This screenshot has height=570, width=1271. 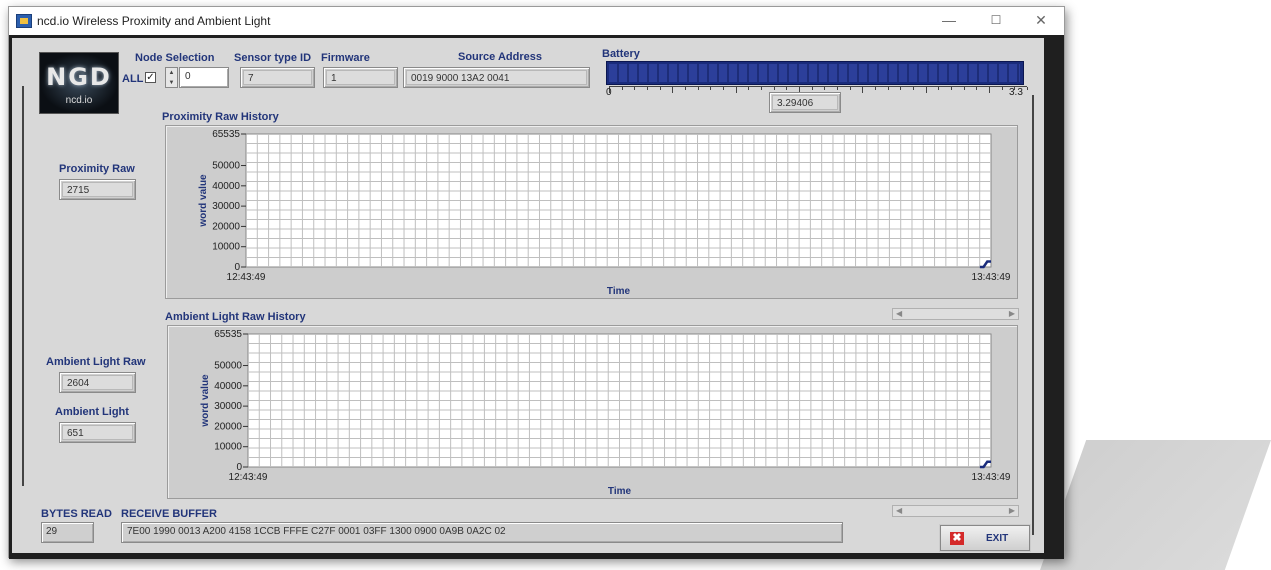 I want to click on battery-value-indicator: 3.29406, so click(x=805, y=102).